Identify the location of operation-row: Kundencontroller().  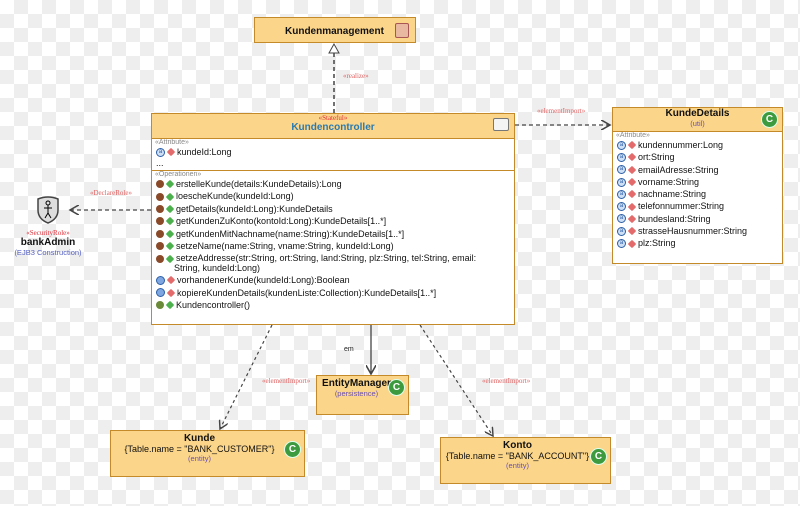
(333, 305).